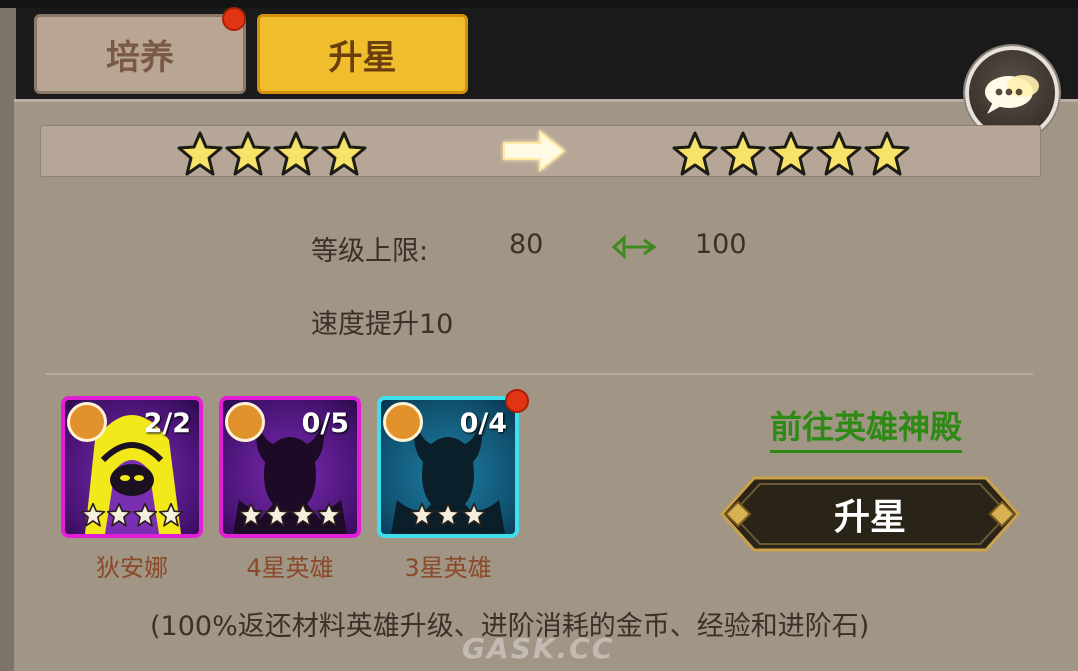  What do you see at coordinates (539, 374) in the screenshot?
I see `divider` at bounding box center [539, 374].